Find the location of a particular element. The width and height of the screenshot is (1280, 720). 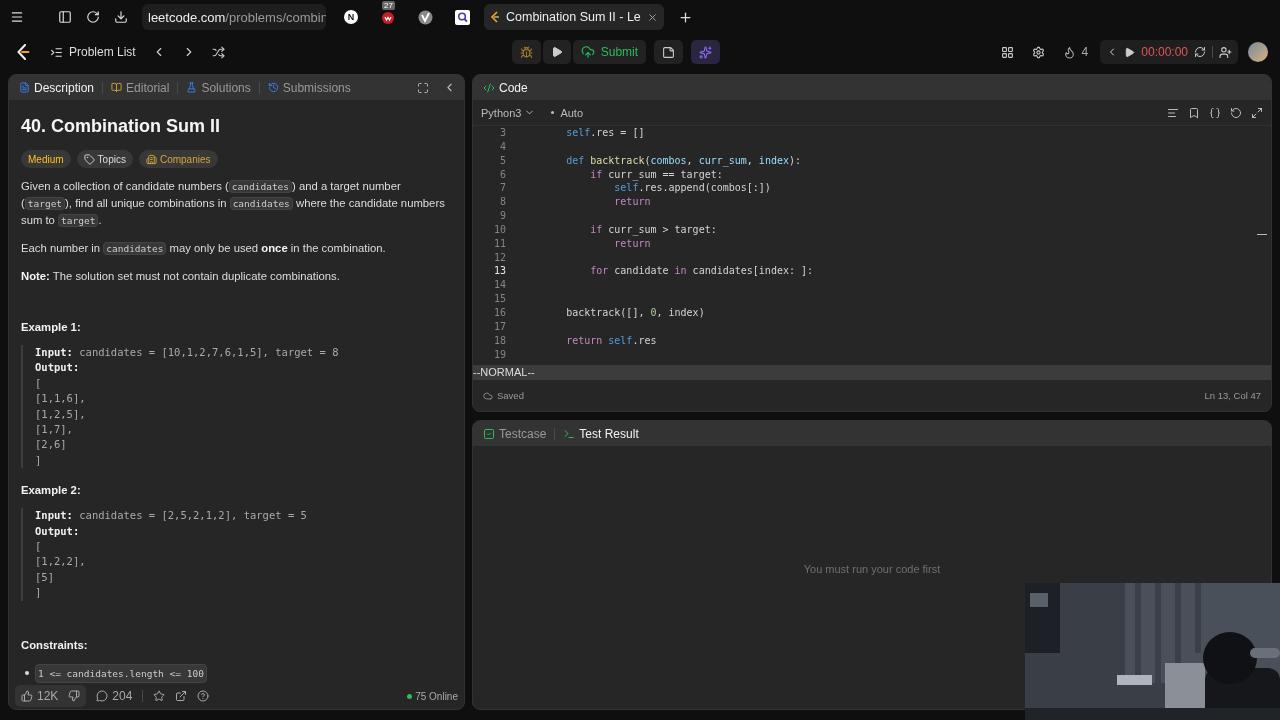

output-line: ] is located at coordinates (39, 593).